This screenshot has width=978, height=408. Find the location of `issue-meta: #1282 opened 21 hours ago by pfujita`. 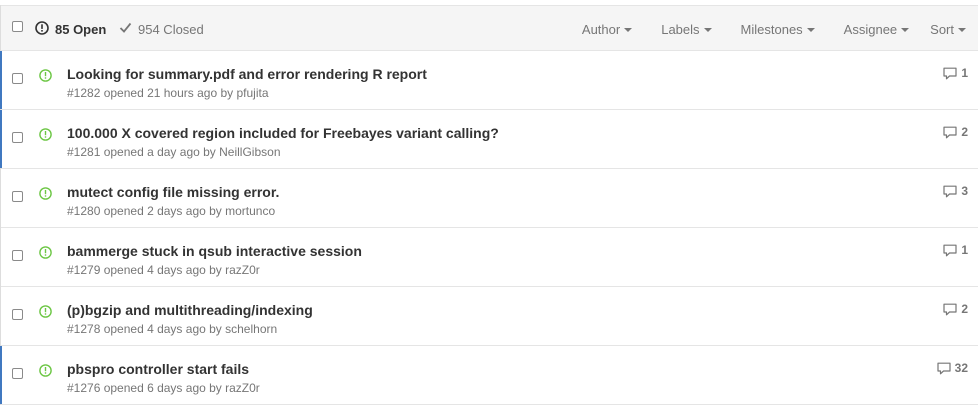

issue-meta: #1282 opened 21 hours ago by pfujita is located at coordinates (168, 93).